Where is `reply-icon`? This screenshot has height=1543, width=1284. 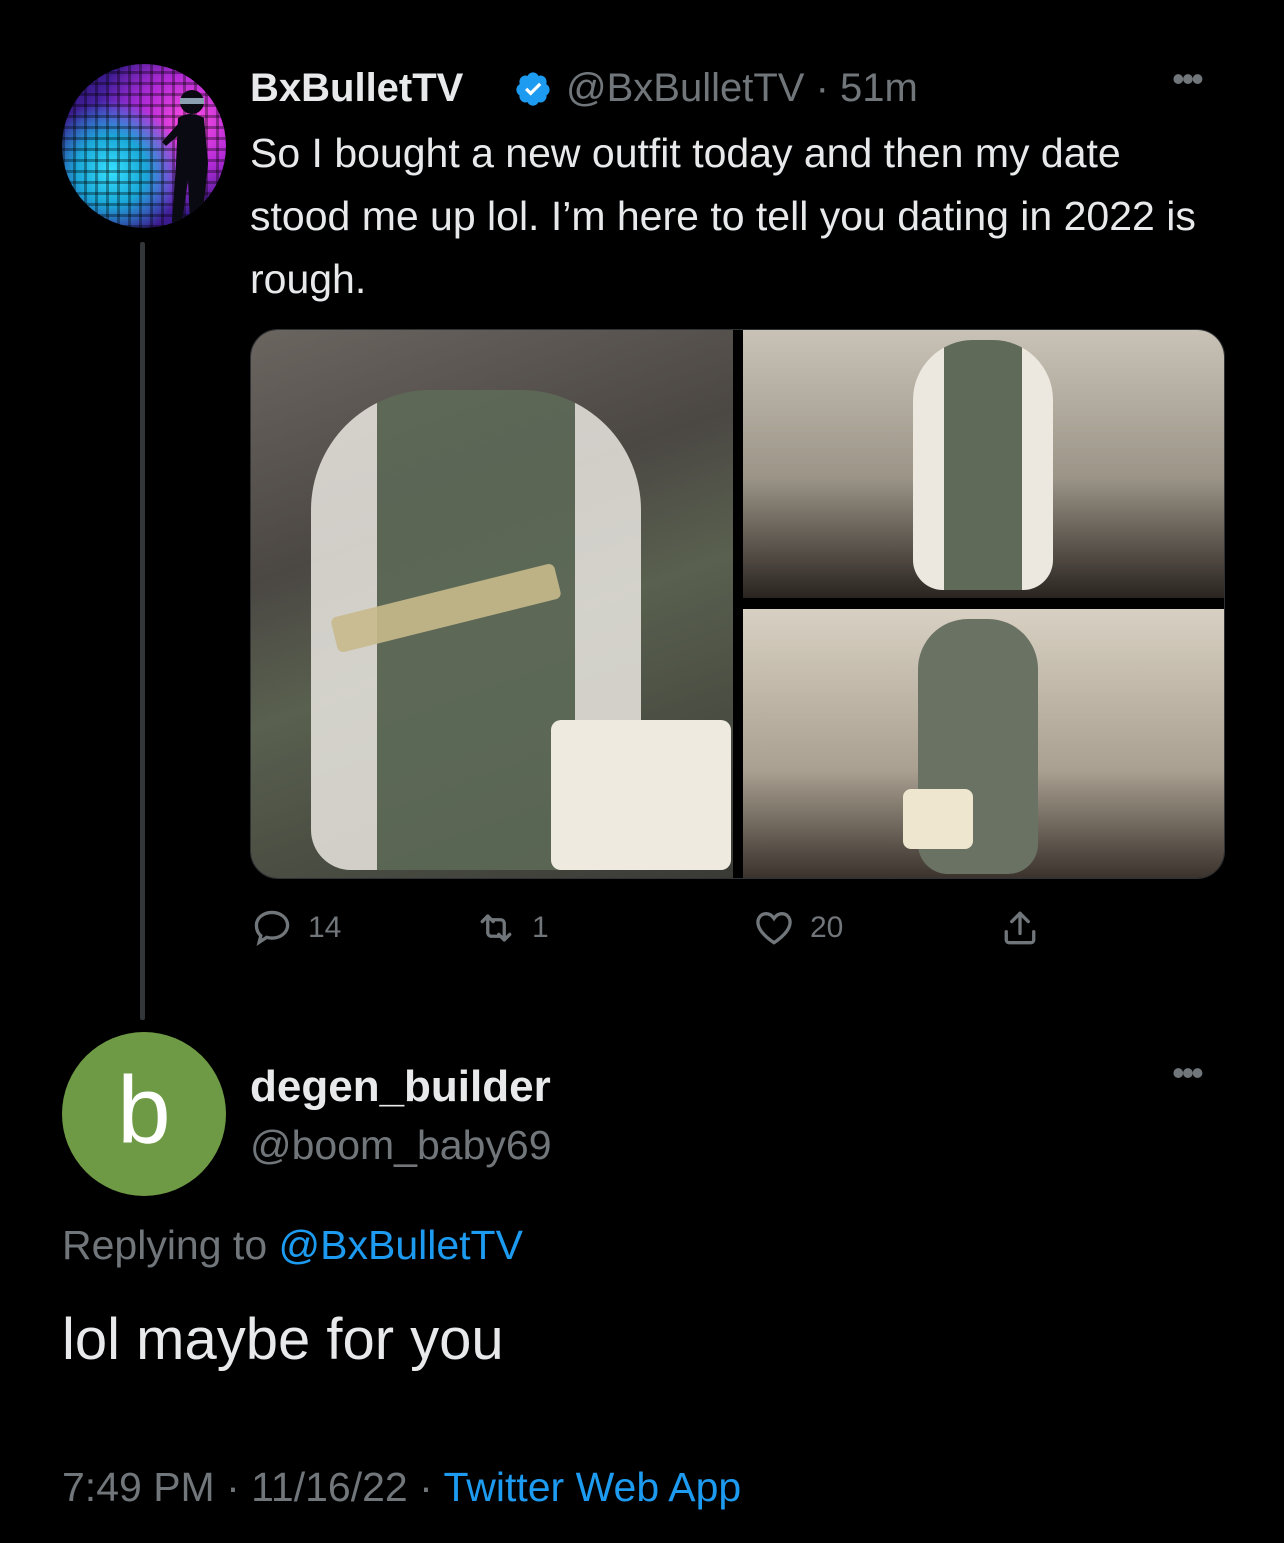
reply-icon is located at coordinates (272, 928).